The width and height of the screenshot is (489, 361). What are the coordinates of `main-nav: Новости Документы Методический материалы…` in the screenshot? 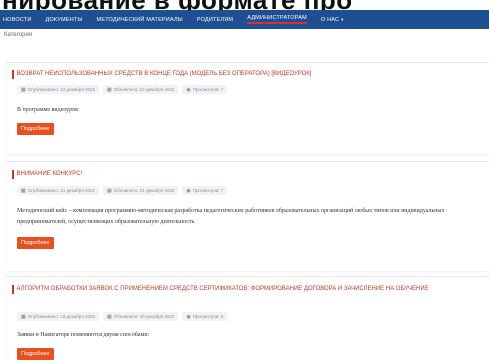 It's located at (244, 19).